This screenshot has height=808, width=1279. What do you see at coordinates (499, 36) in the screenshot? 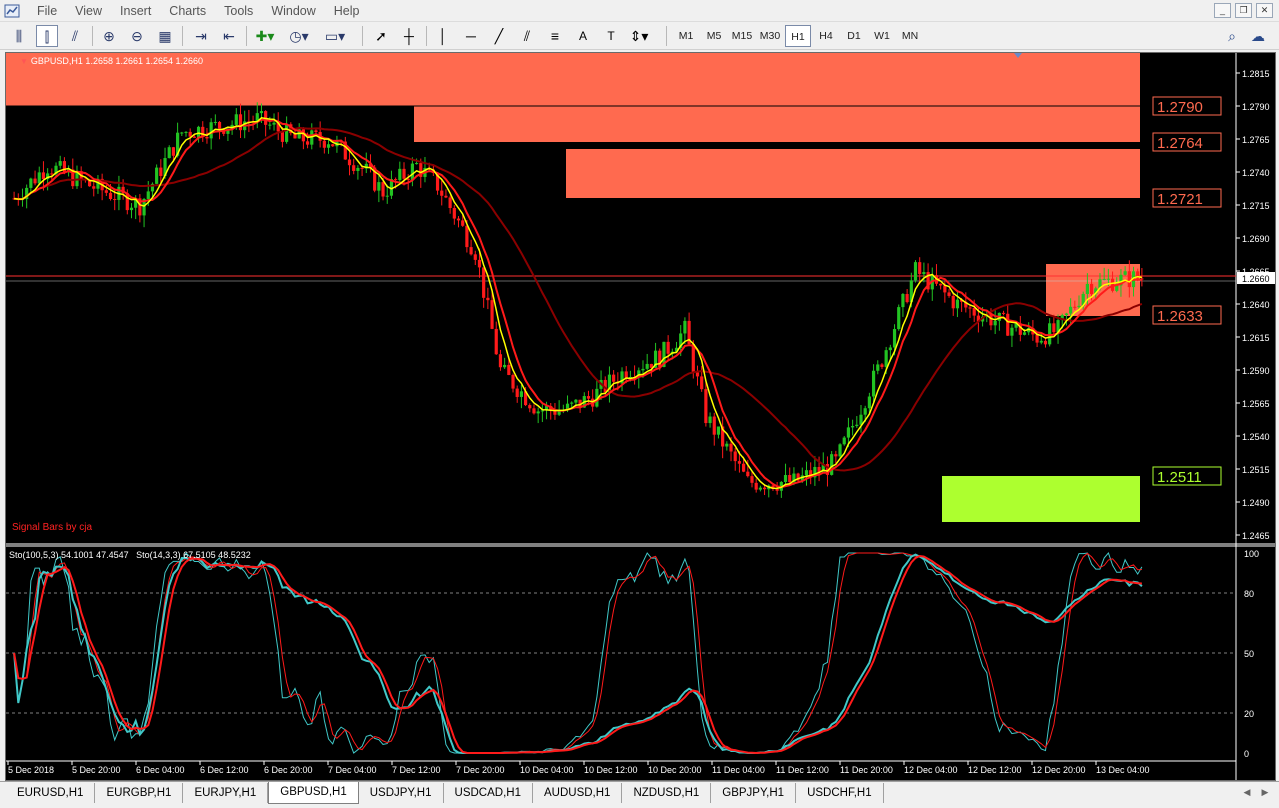
I see `trendline-icon: ╱` at bounding box center [499, 36].